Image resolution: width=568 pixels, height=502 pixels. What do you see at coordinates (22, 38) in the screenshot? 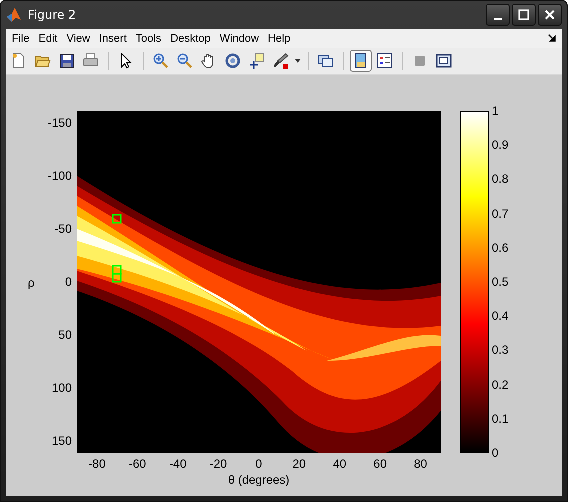
I see `menu-item: File` at bounding box center [22, 38].